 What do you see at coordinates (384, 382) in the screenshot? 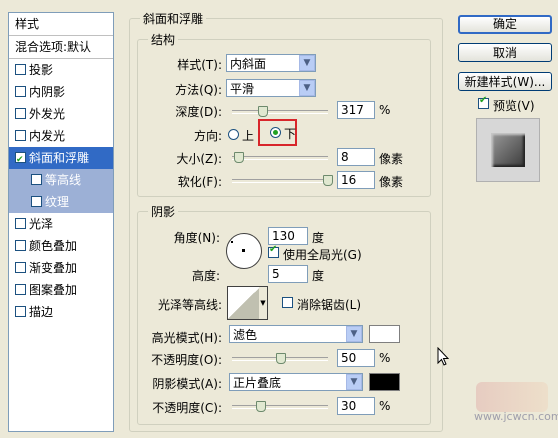
I see `shadow-color-swatch` at bounding box center [384, 382].